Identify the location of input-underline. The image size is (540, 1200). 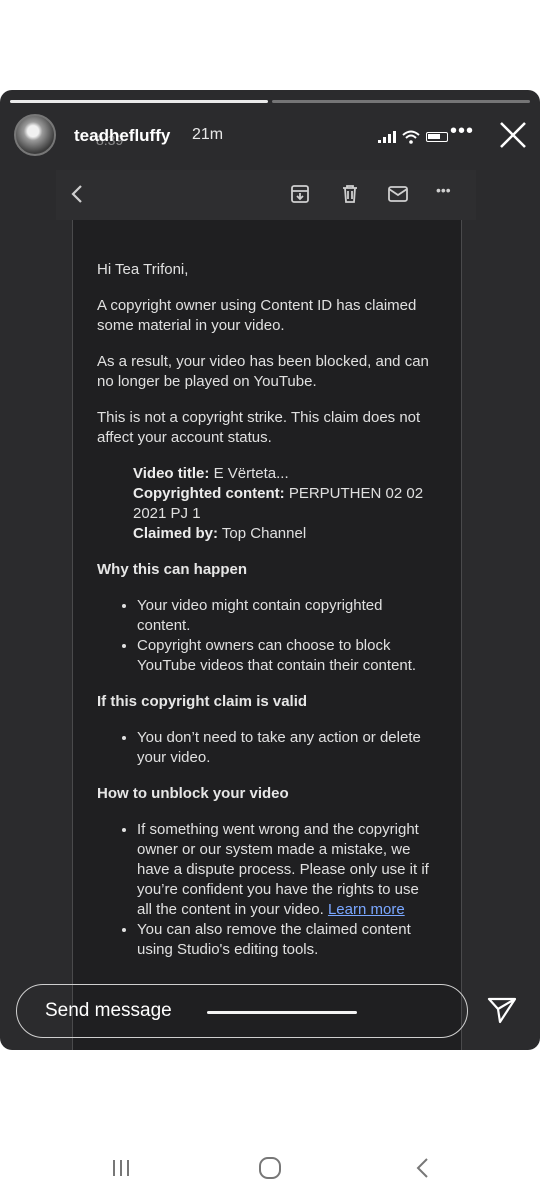
(282, 1012).